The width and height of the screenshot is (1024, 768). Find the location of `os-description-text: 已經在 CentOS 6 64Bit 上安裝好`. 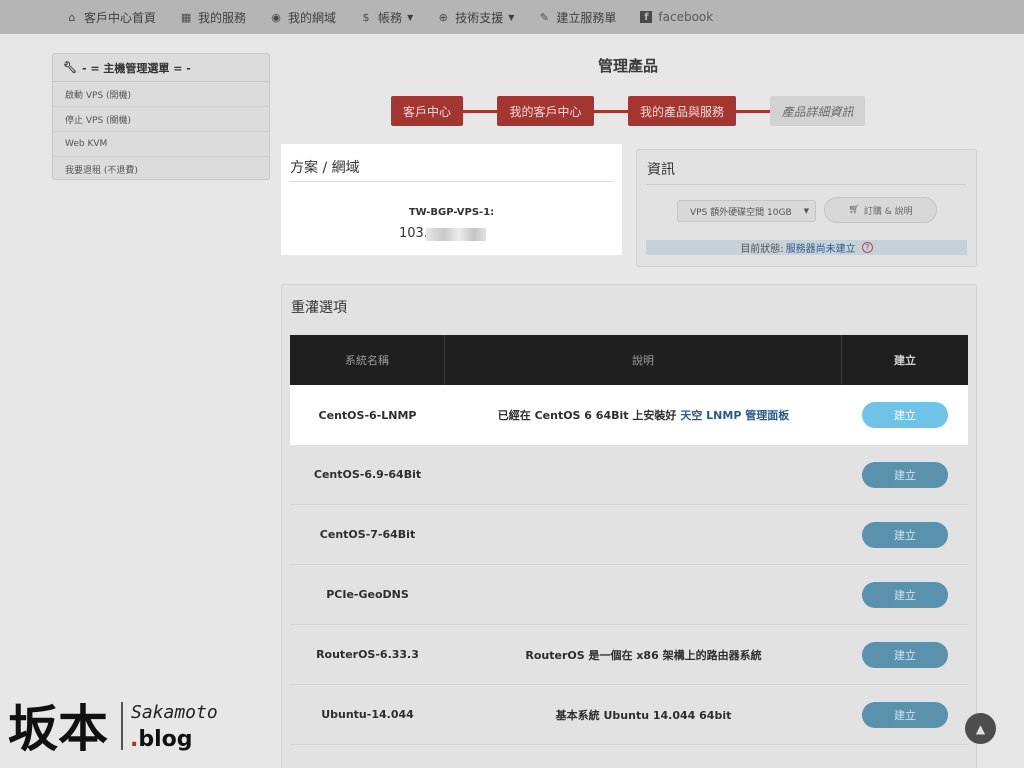

os-description-text: 已經在 CentOS 6 64Bit 上安裝好 is located at coordinates (587, 415).